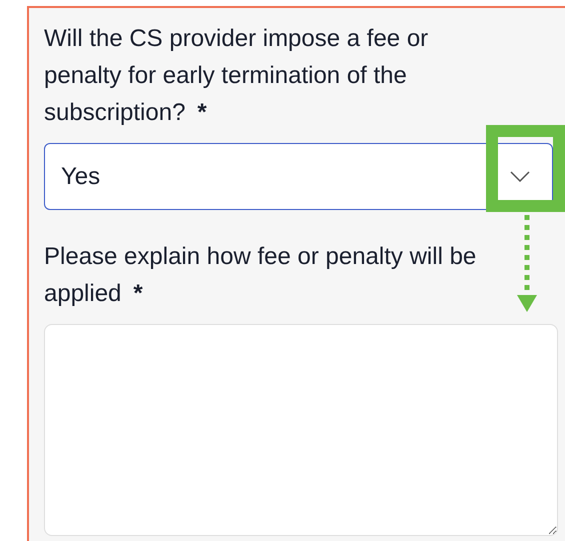 This screenshot has height=541, width=565. I want to click on question-label: Please explain how fee or penalty will be applied *, so click(261, 275).